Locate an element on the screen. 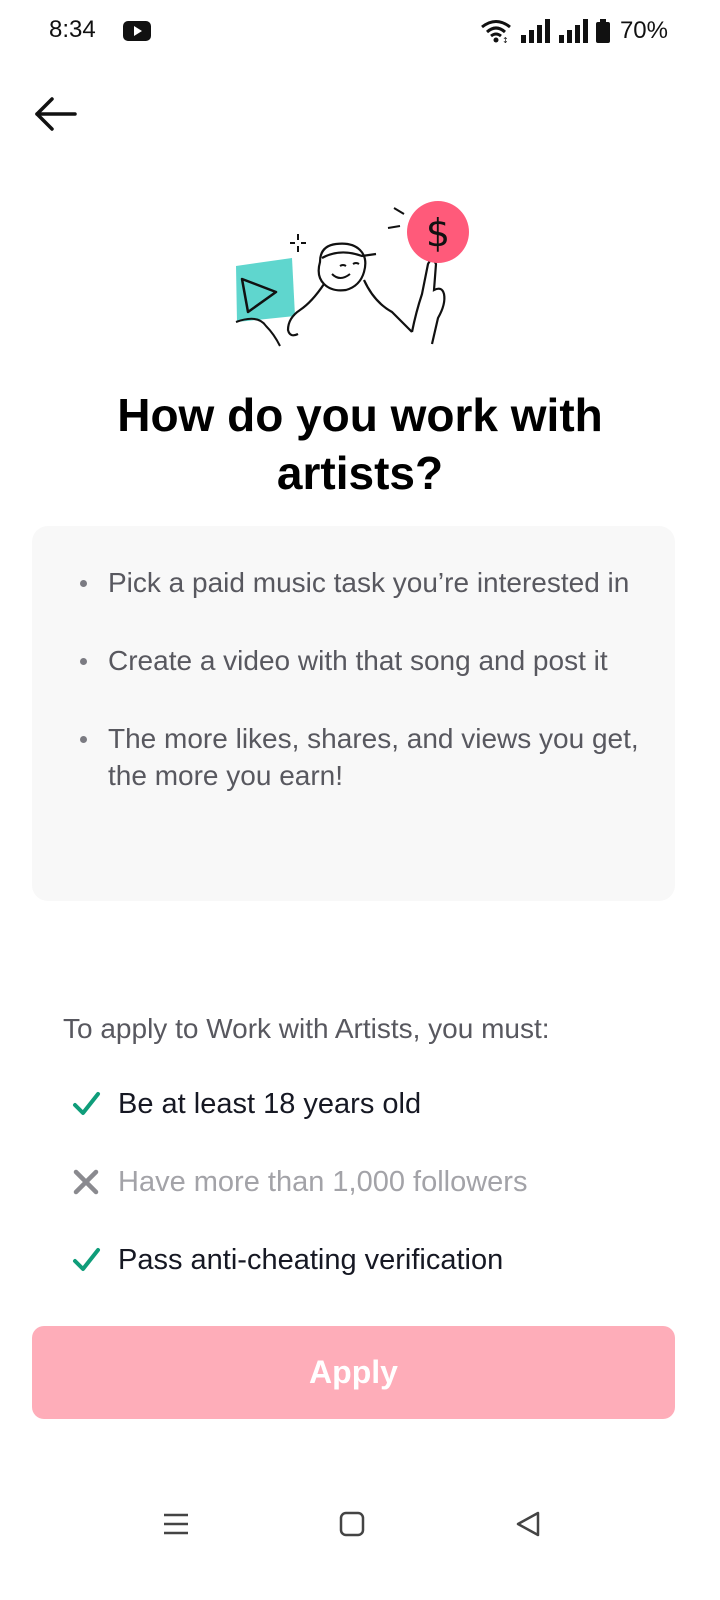  requirement-text: Have more than 1,000 followers is located at coordinates (323, 1181).